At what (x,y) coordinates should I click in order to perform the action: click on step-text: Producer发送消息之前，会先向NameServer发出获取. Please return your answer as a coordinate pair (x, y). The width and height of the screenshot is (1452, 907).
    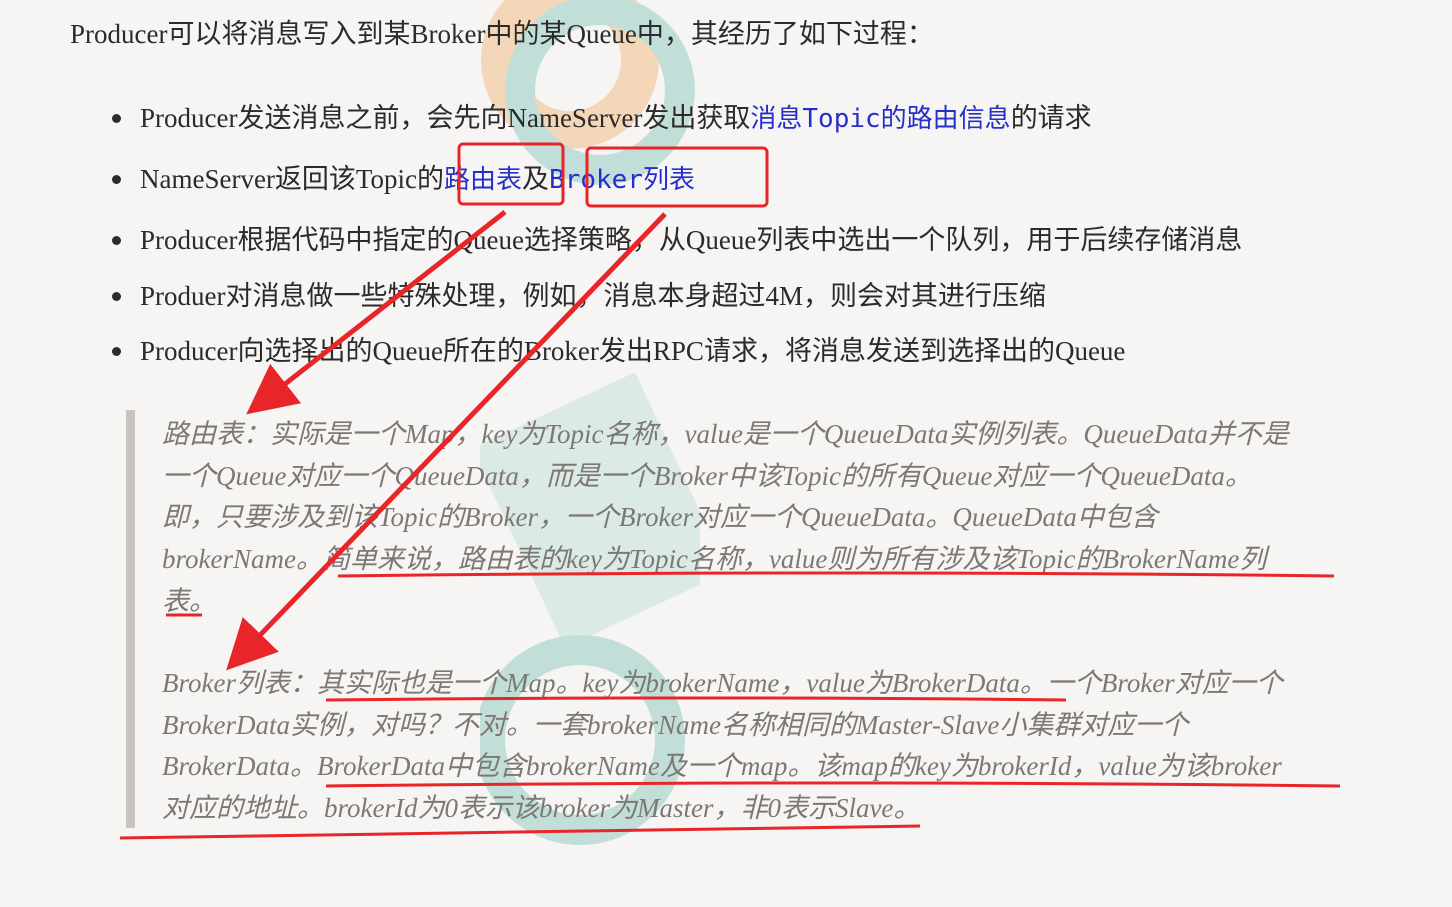
    Looking at the image, I should click on (445, 118).